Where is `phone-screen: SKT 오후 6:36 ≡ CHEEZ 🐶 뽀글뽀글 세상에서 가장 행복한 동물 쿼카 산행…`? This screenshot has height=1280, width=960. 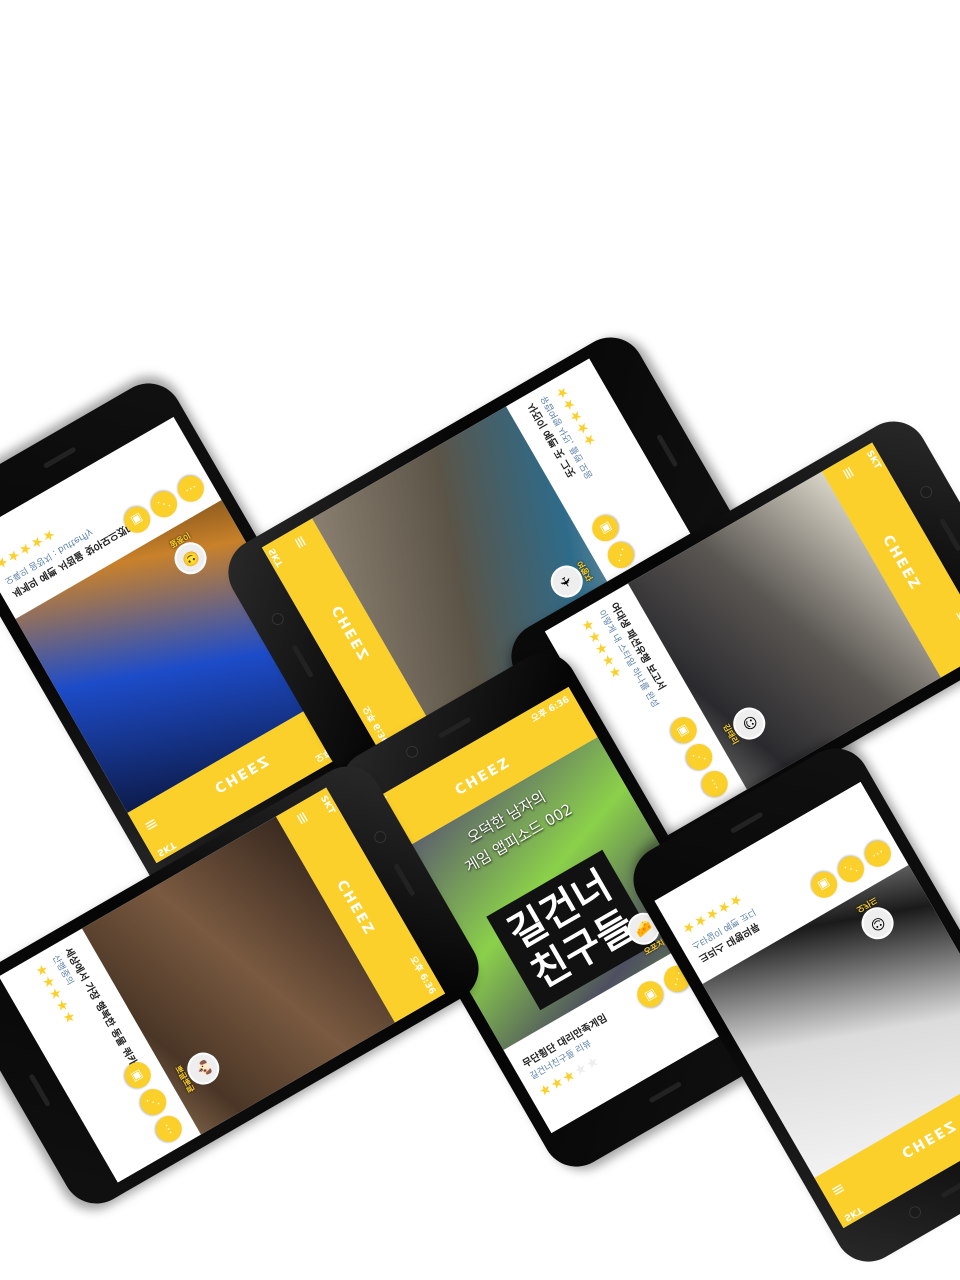 phone-screen: SKT 오후 6:36 ≡ CHEEZ 🐶 뽀글뽀글 세상에서 가장 행복한 동물 쿼카 산행… is located at coordinates (223, 985).